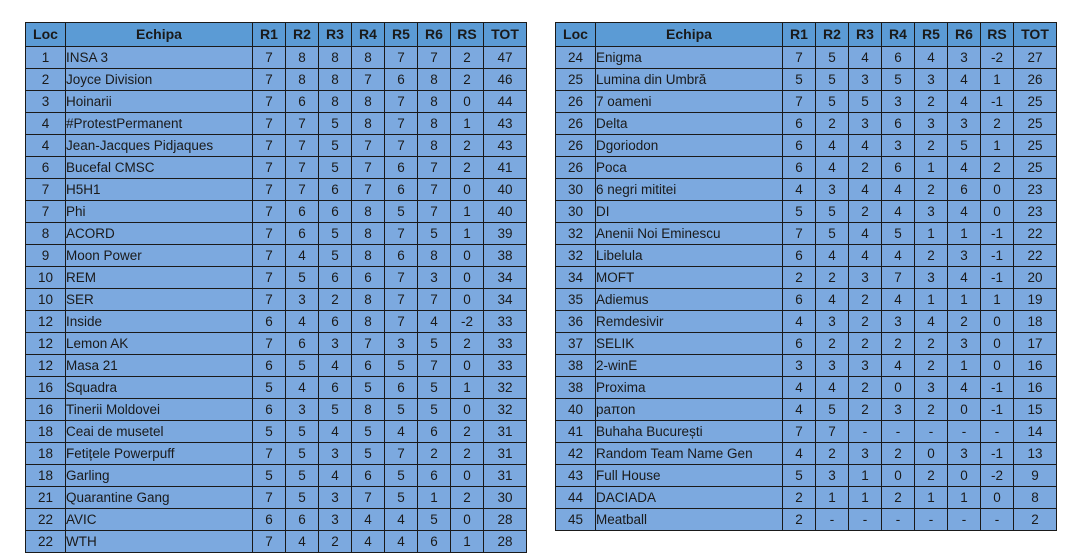 The image size is (1088, 553). What do you see at coordinates (806, 321) in the screenshot?
I see `table-row: 36 Remdesivir 4 3 2 3 4 2 0 18` at bounding box center [806, 321].